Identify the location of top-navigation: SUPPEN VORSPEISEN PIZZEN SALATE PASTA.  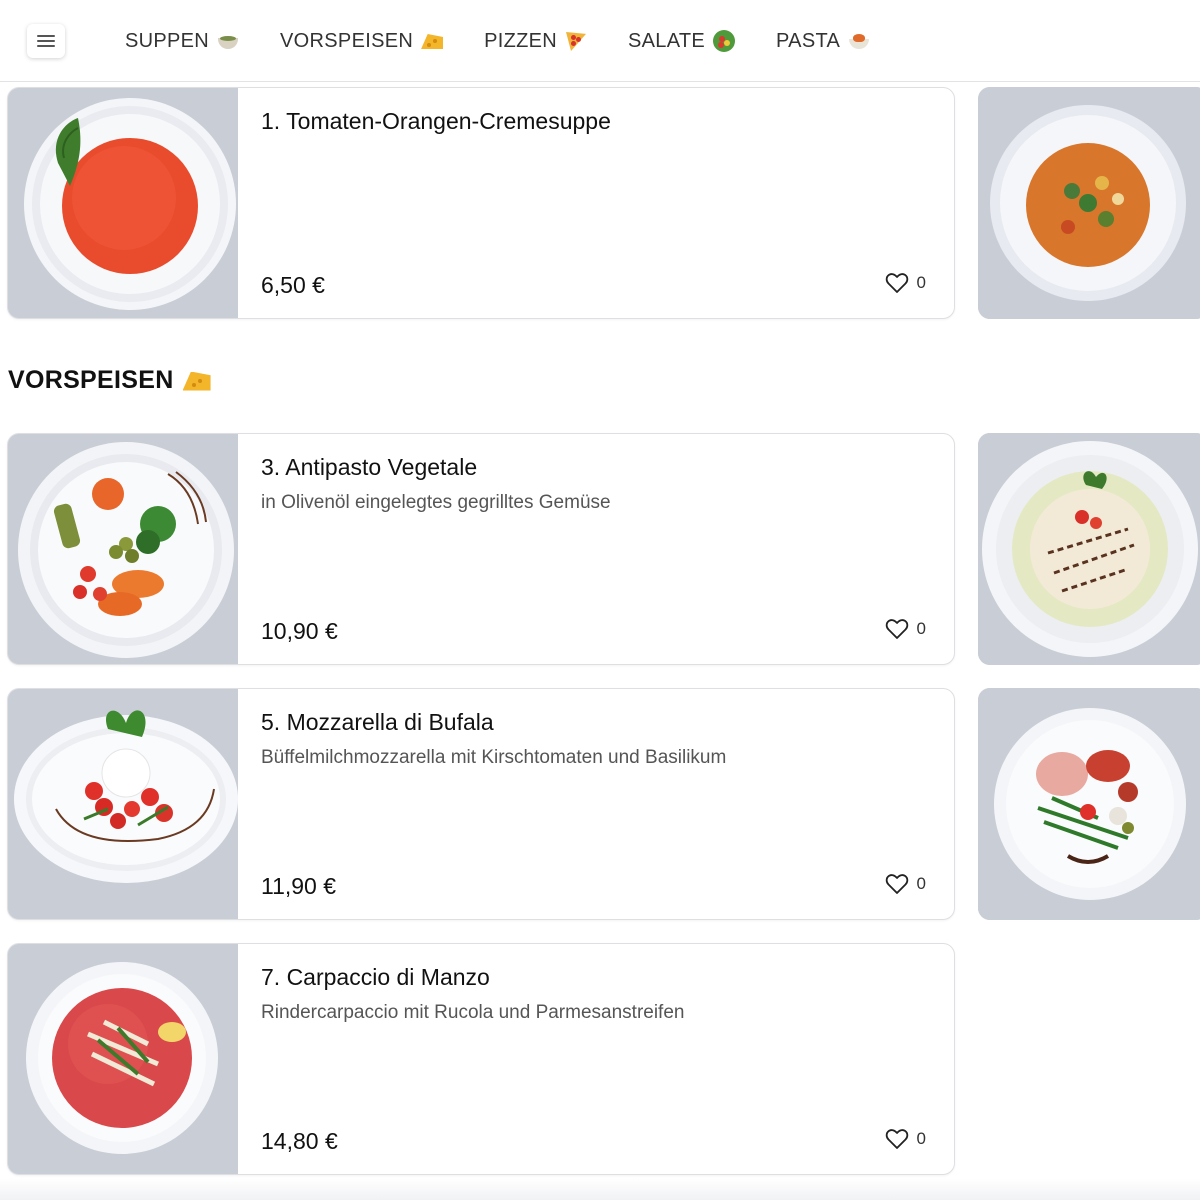
(600, 41).